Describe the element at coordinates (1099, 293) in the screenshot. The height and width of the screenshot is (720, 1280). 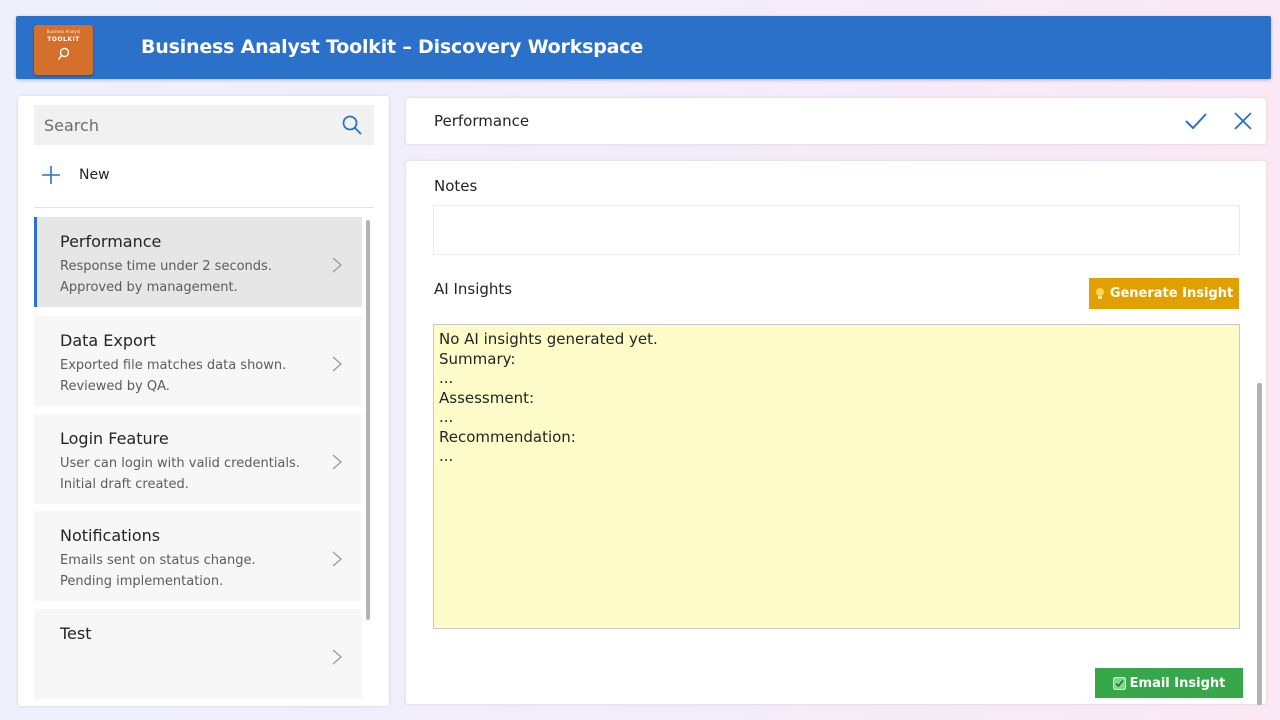
I see `lightbulb-icon` at that location.